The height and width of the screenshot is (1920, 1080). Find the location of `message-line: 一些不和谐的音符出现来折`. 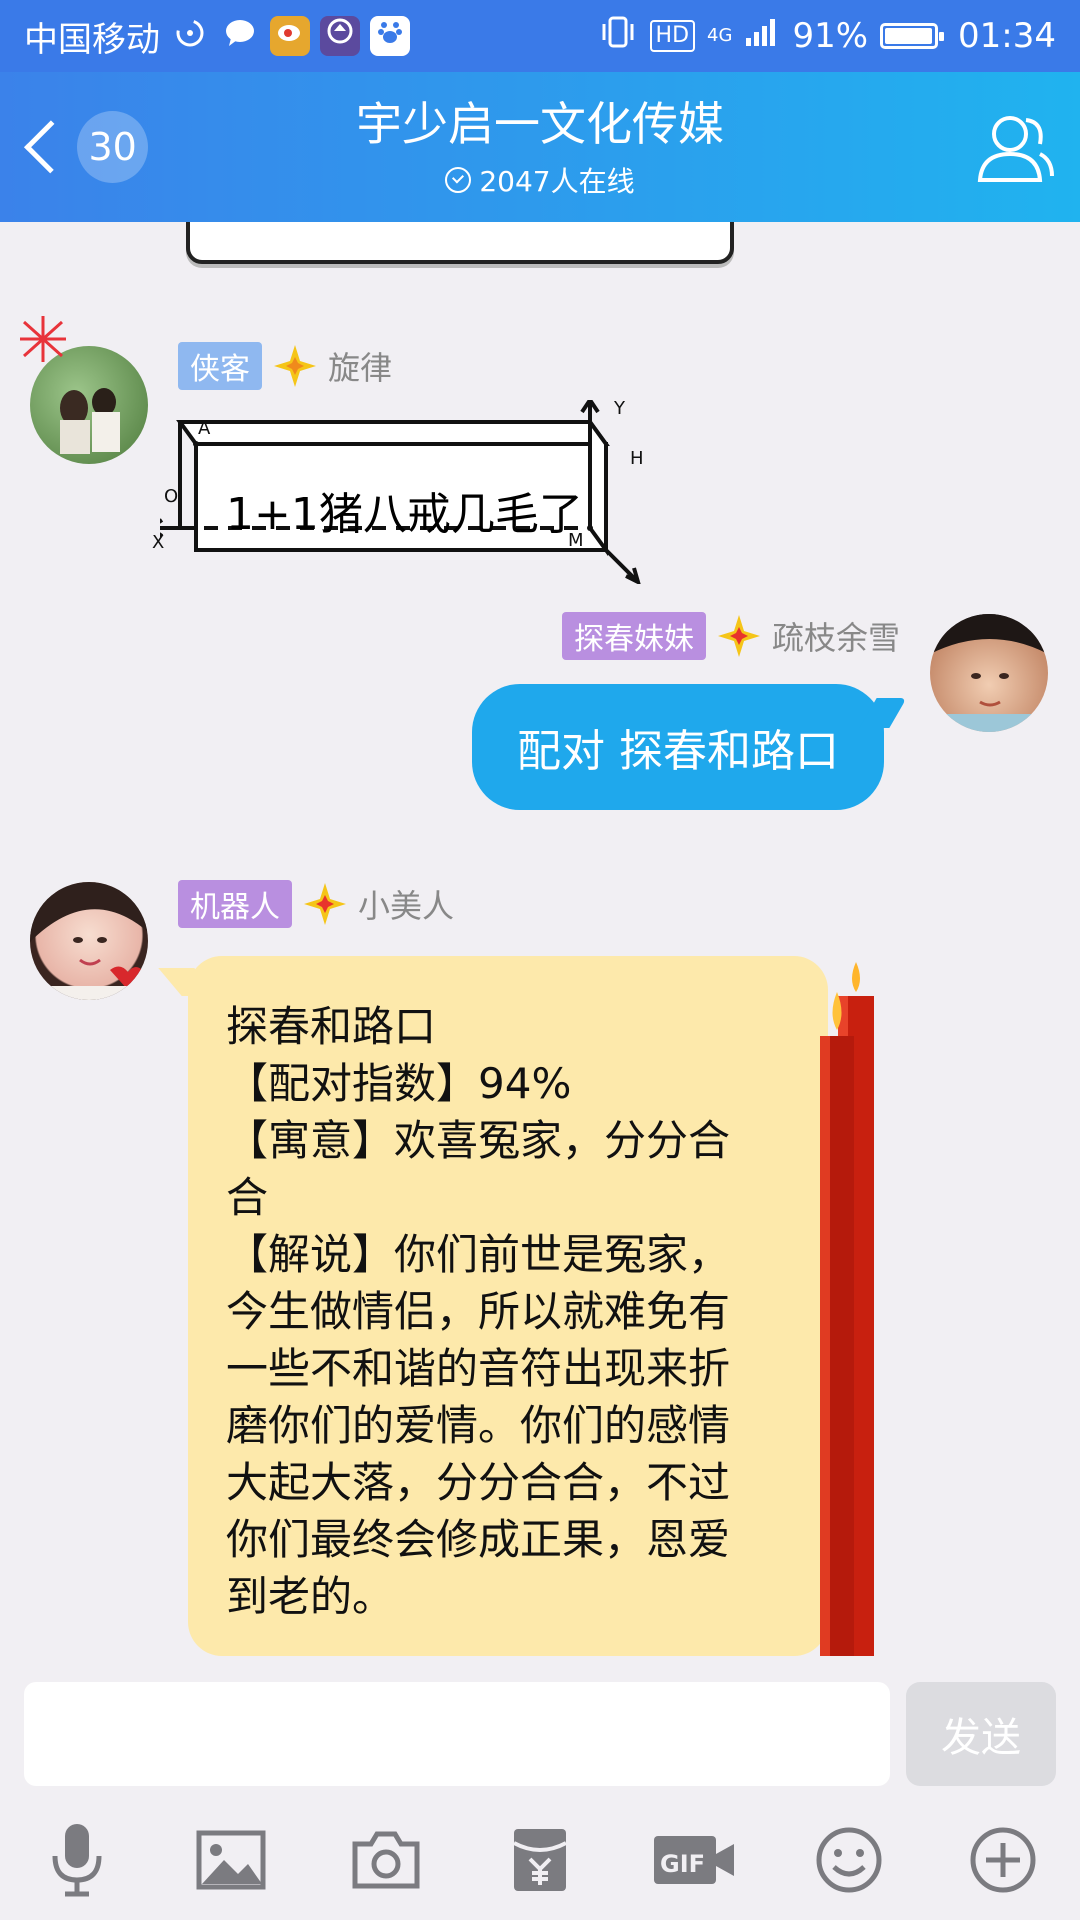

message-line: 一些不和谐的音符出现来折 is located at coordinates (478, 1368).